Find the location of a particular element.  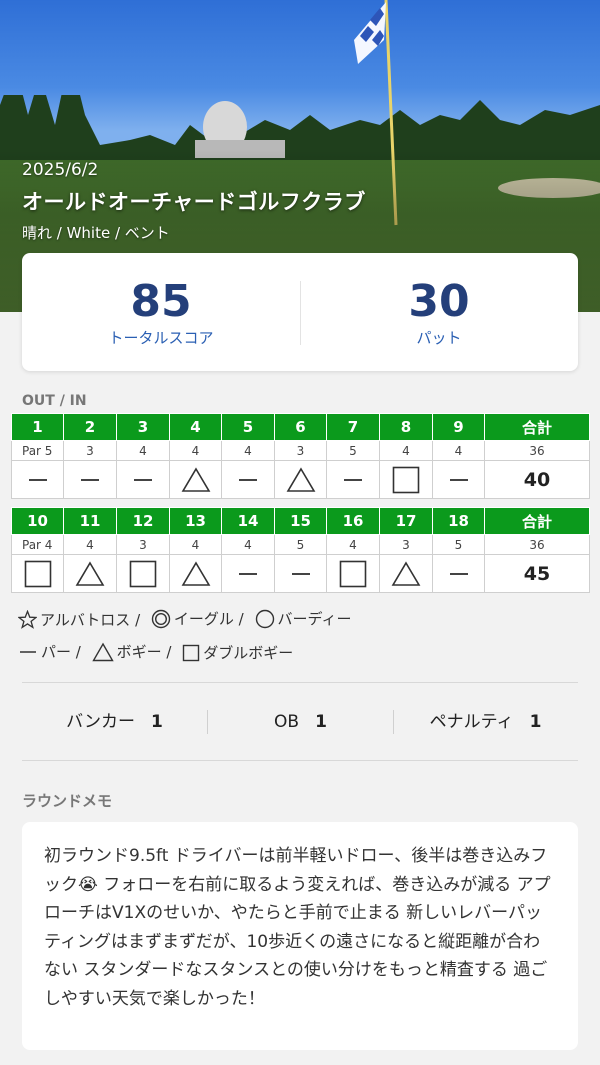

total-score-value: 85 is located at coordinates (161, 301).